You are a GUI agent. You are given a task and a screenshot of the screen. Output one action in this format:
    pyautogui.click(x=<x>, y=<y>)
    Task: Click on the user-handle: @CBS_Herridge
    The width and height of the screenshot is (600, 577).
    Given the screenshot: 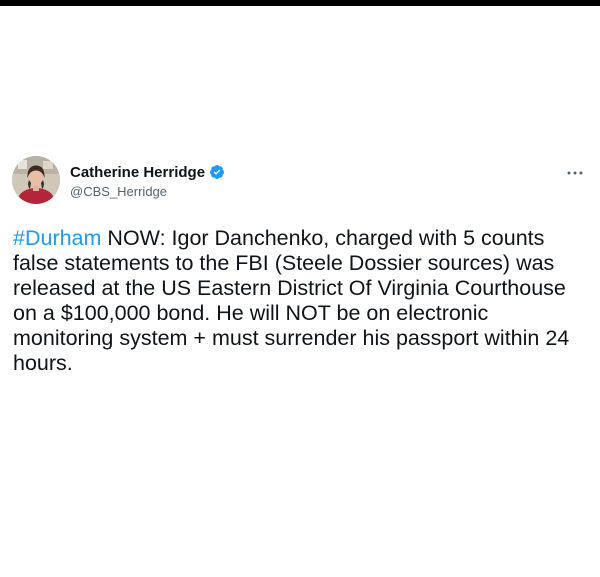 What is the action you would take?
    pyautogui.click(x=147, y=191)
    